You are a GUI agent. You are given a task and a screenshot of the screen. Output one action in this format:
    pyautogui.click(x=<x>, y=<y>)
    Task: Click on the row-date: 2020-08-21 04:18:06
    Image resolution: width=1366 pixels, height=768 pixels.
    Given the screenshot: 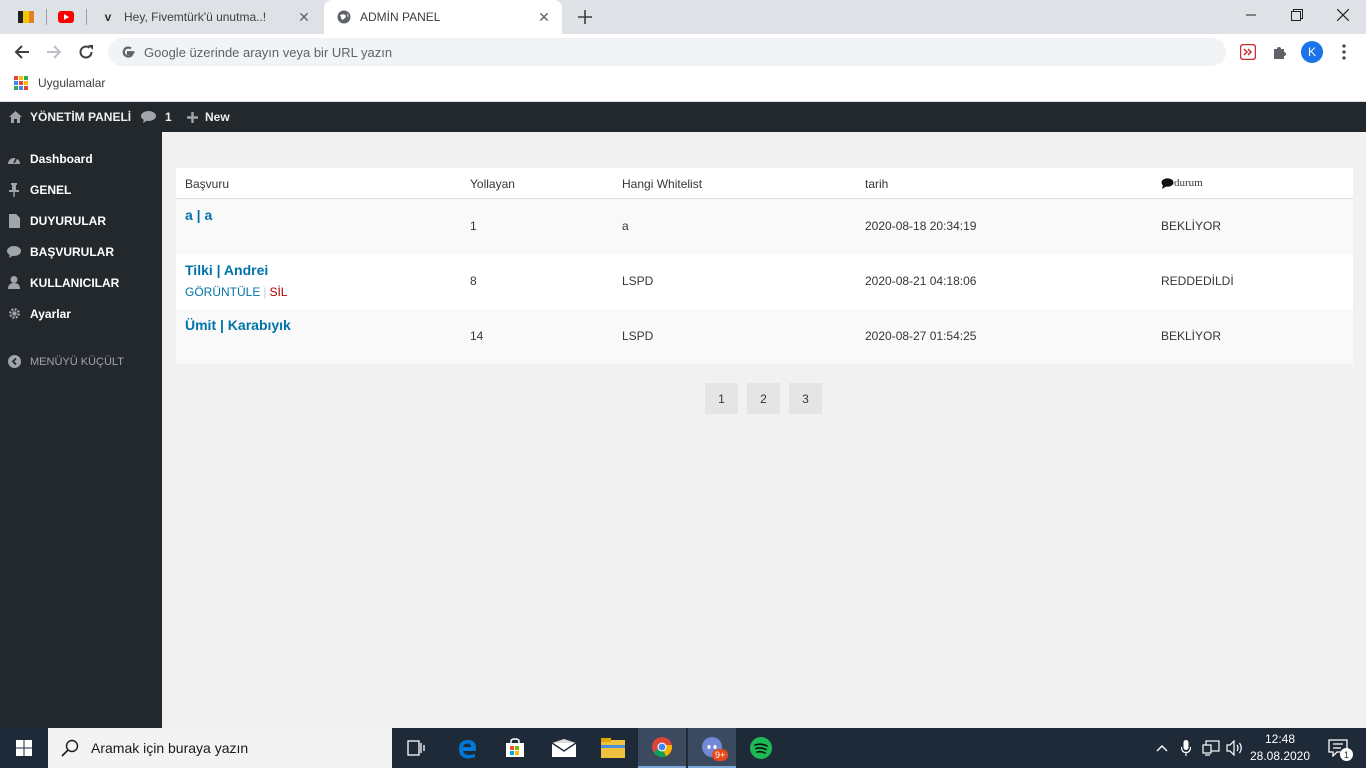 What is the action you would take?
    pyautogui.click(x=921, y=281)
    